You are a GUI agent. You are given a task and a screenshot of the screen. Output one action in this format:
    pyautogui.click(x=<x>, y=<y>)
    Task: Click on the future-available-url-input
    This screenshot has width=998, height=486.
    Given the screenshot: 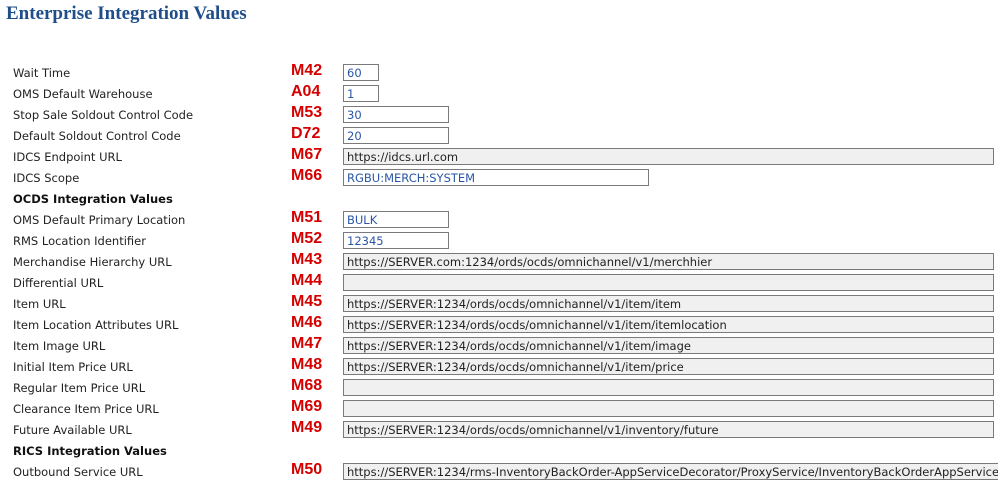 What is the action you would take?
    pyautogui.click(x=668, y=429)
    